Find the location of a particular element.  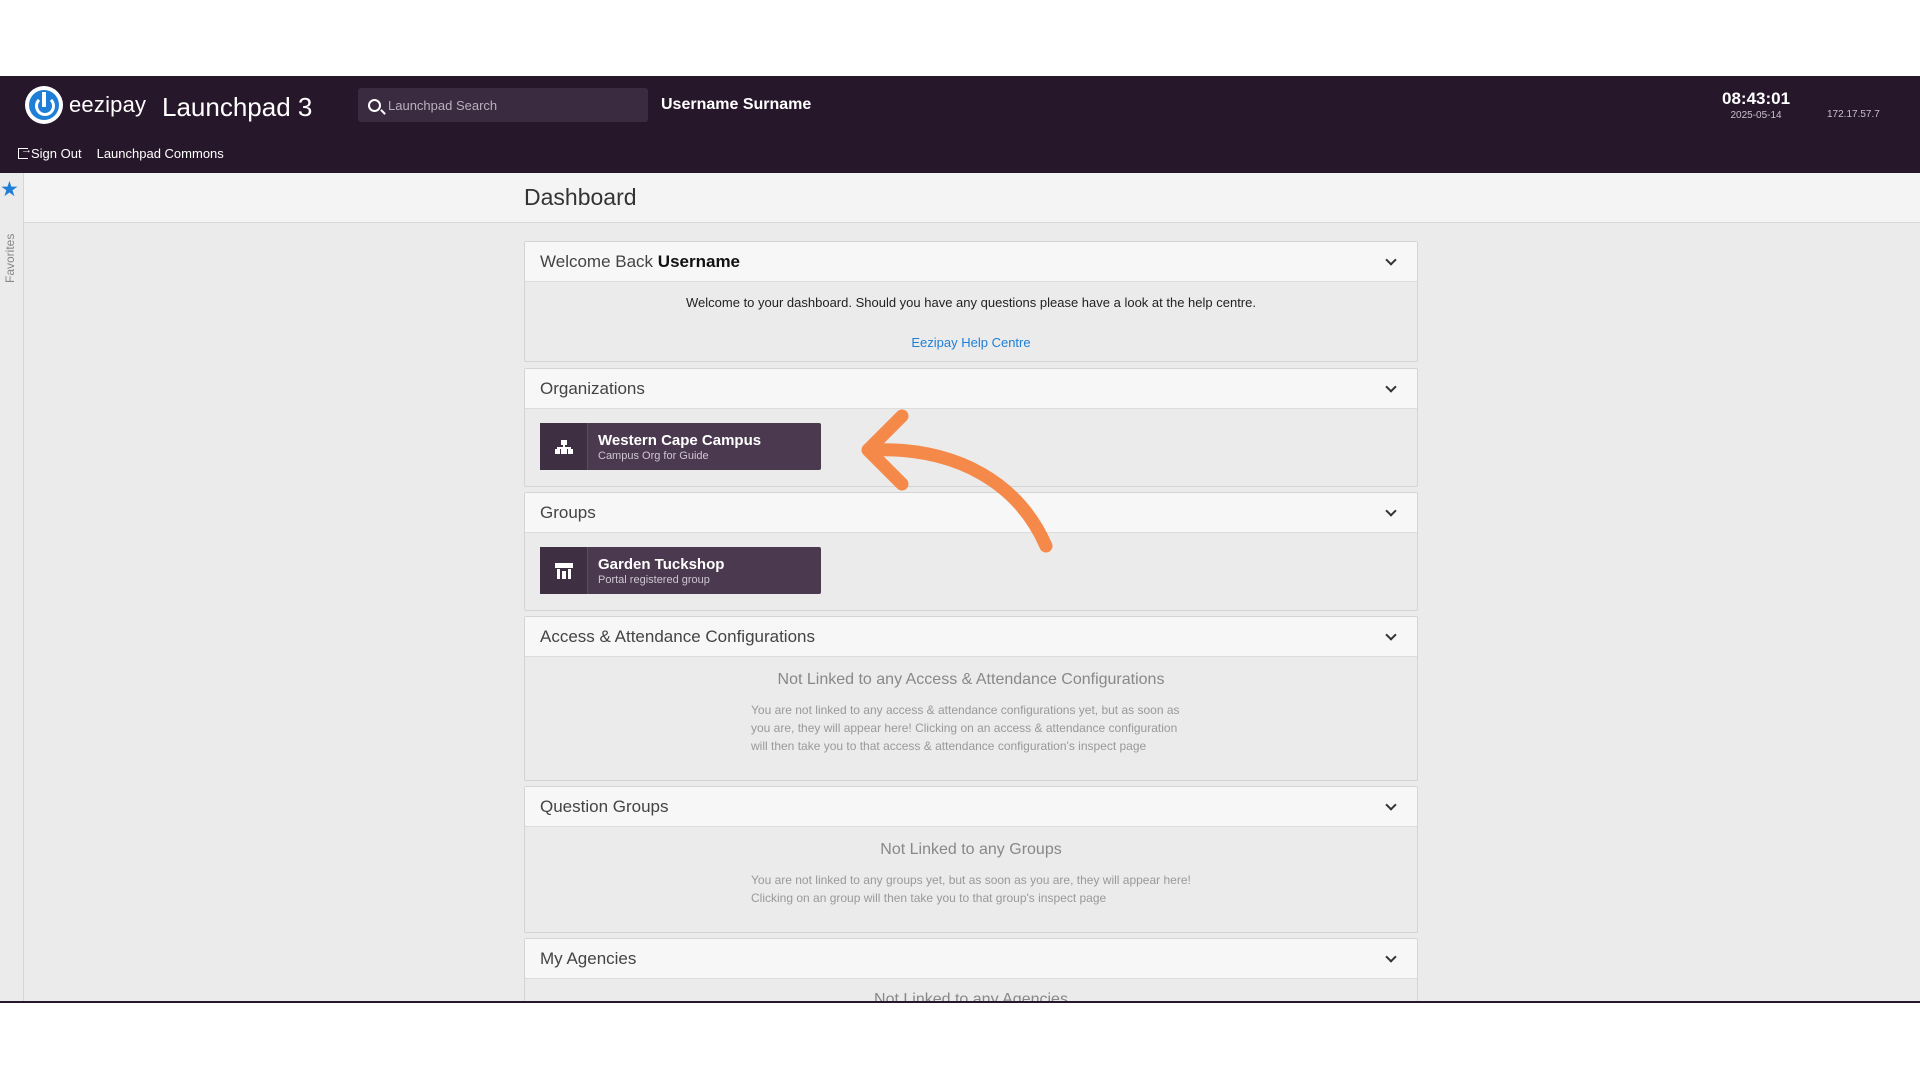

organizations-title: Organizations is located at coordinates (592, 388).